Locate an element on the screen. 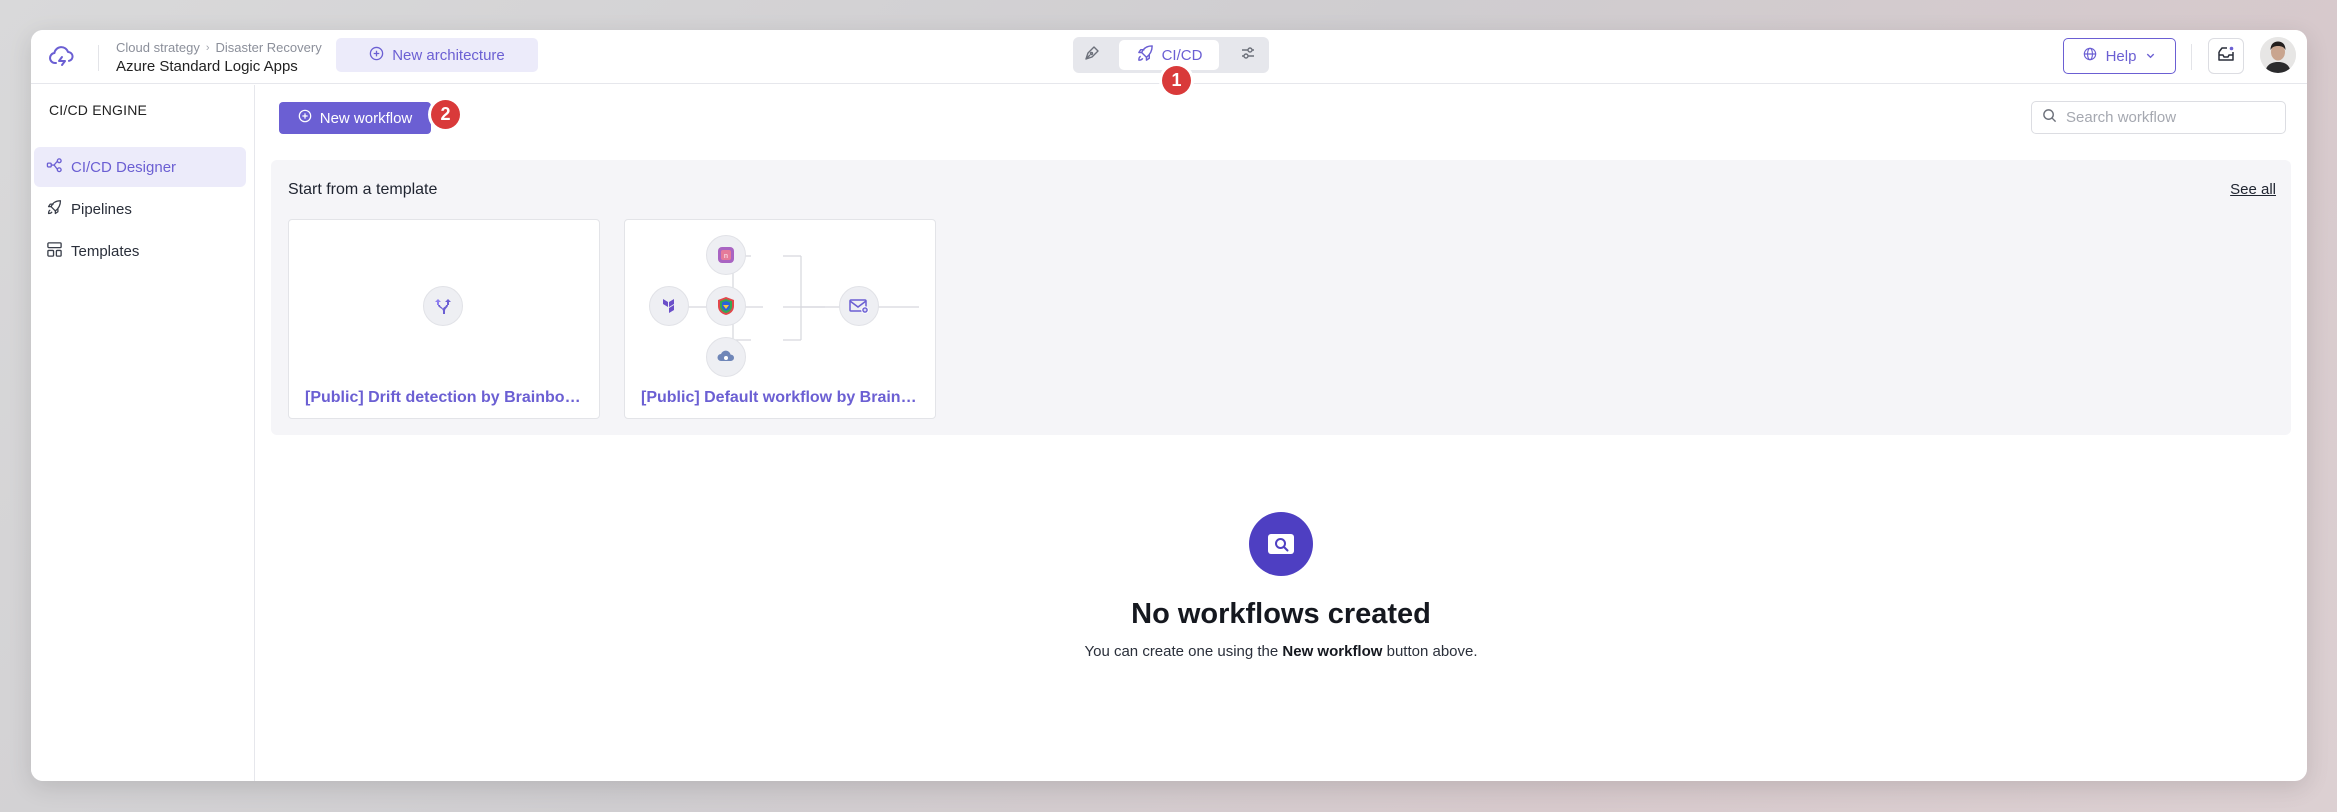 This screenshot has height=812, width=2337. cicd-mode-label: CI/CD is located at coordinates (1182, 55).